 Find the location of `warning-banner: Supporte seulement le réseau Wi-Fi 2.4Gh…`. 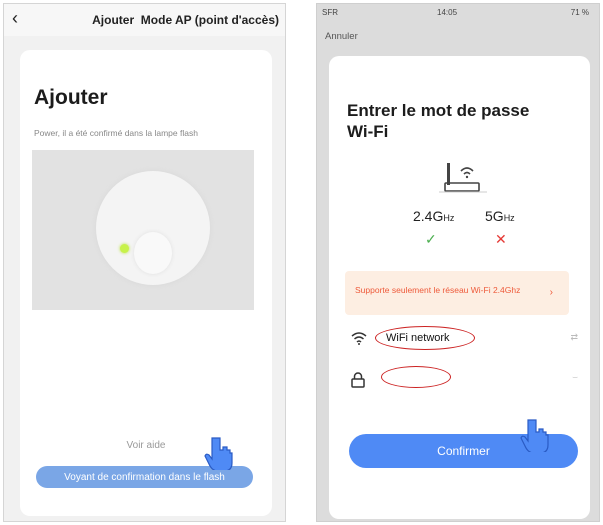

warning-banner: Supporte seulement le réseau Wi-Fi 2.4Gh… is located at coordinates (457, 293).